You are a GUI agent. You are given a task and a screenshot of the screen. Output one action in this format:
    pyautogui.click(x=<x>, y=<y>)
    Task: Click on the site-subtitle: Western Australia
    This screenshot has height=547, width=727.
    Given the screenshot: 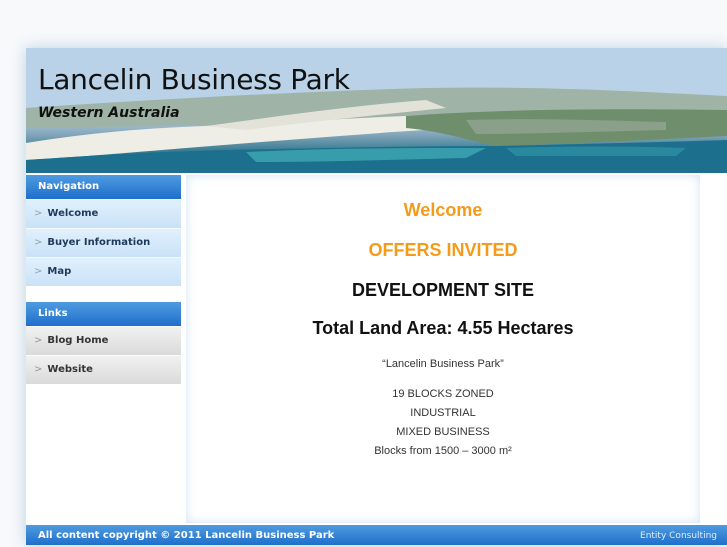 What is the action you would take?
    pyautogui.click(x=109, y=113)
    